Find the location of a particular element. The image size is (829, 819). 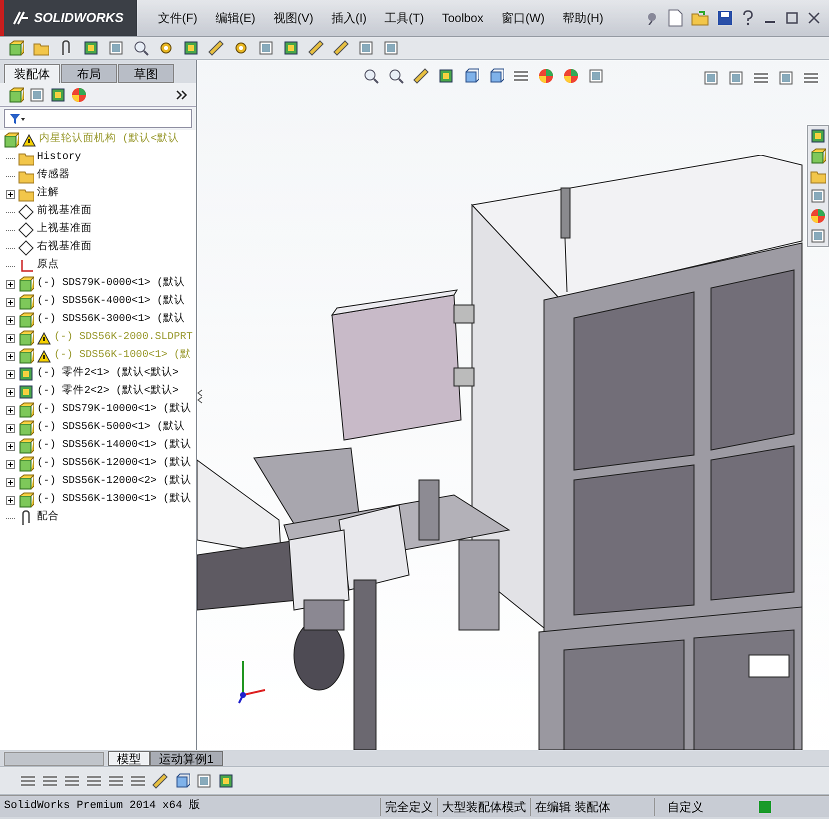

new-document-icon is located at coordinates (675, 18).